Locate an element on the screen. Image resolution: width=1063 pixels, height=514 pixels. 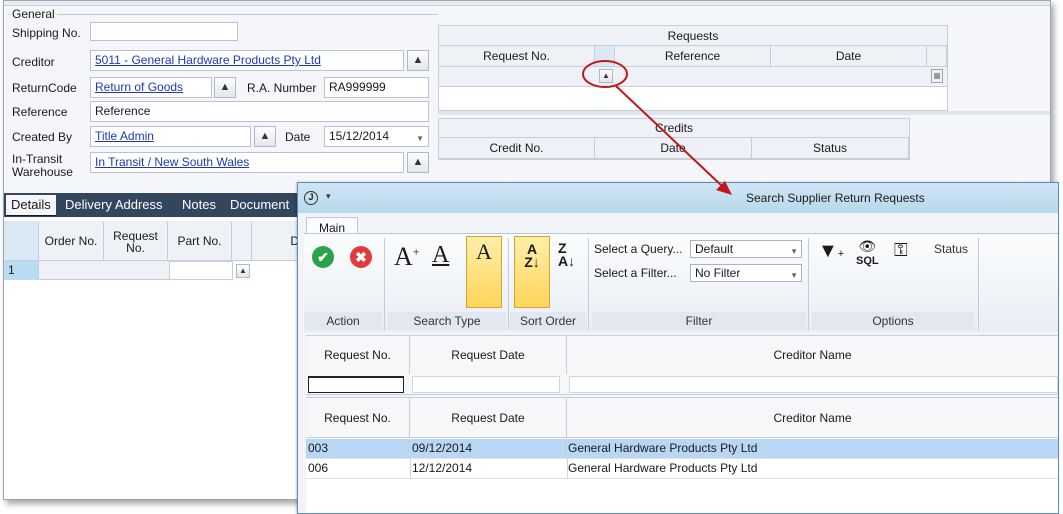
annotation-circle is located at coordinates (605, 74).